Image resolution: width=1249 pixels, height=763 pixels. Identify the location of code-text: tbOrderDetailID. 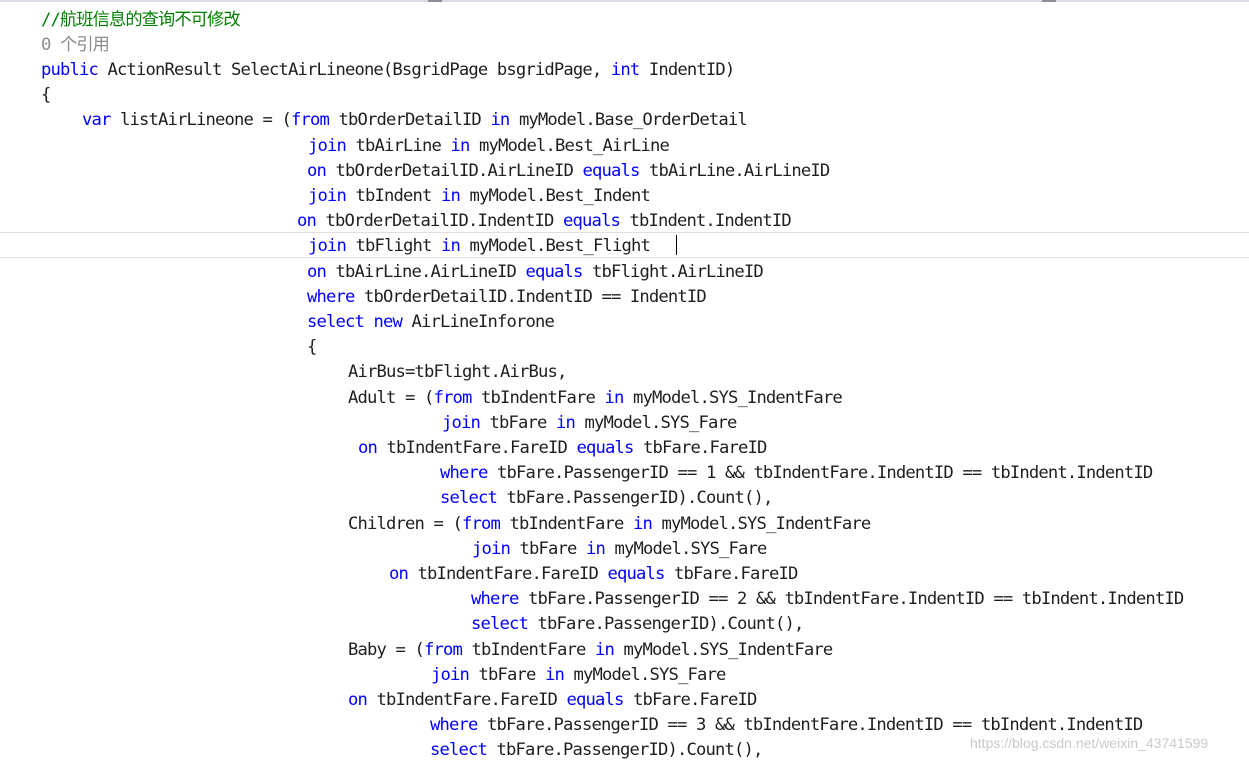
(409, 120).